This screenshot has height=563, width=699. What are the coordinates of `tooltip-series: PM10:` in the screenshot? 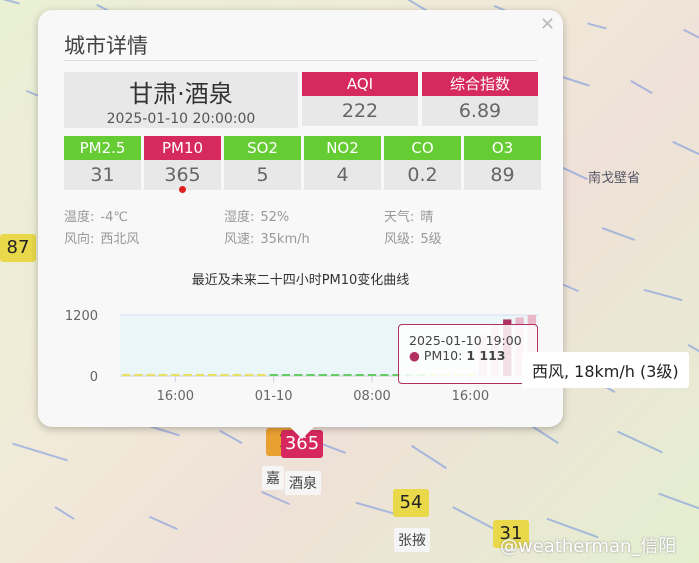 It's located at (443, 355).